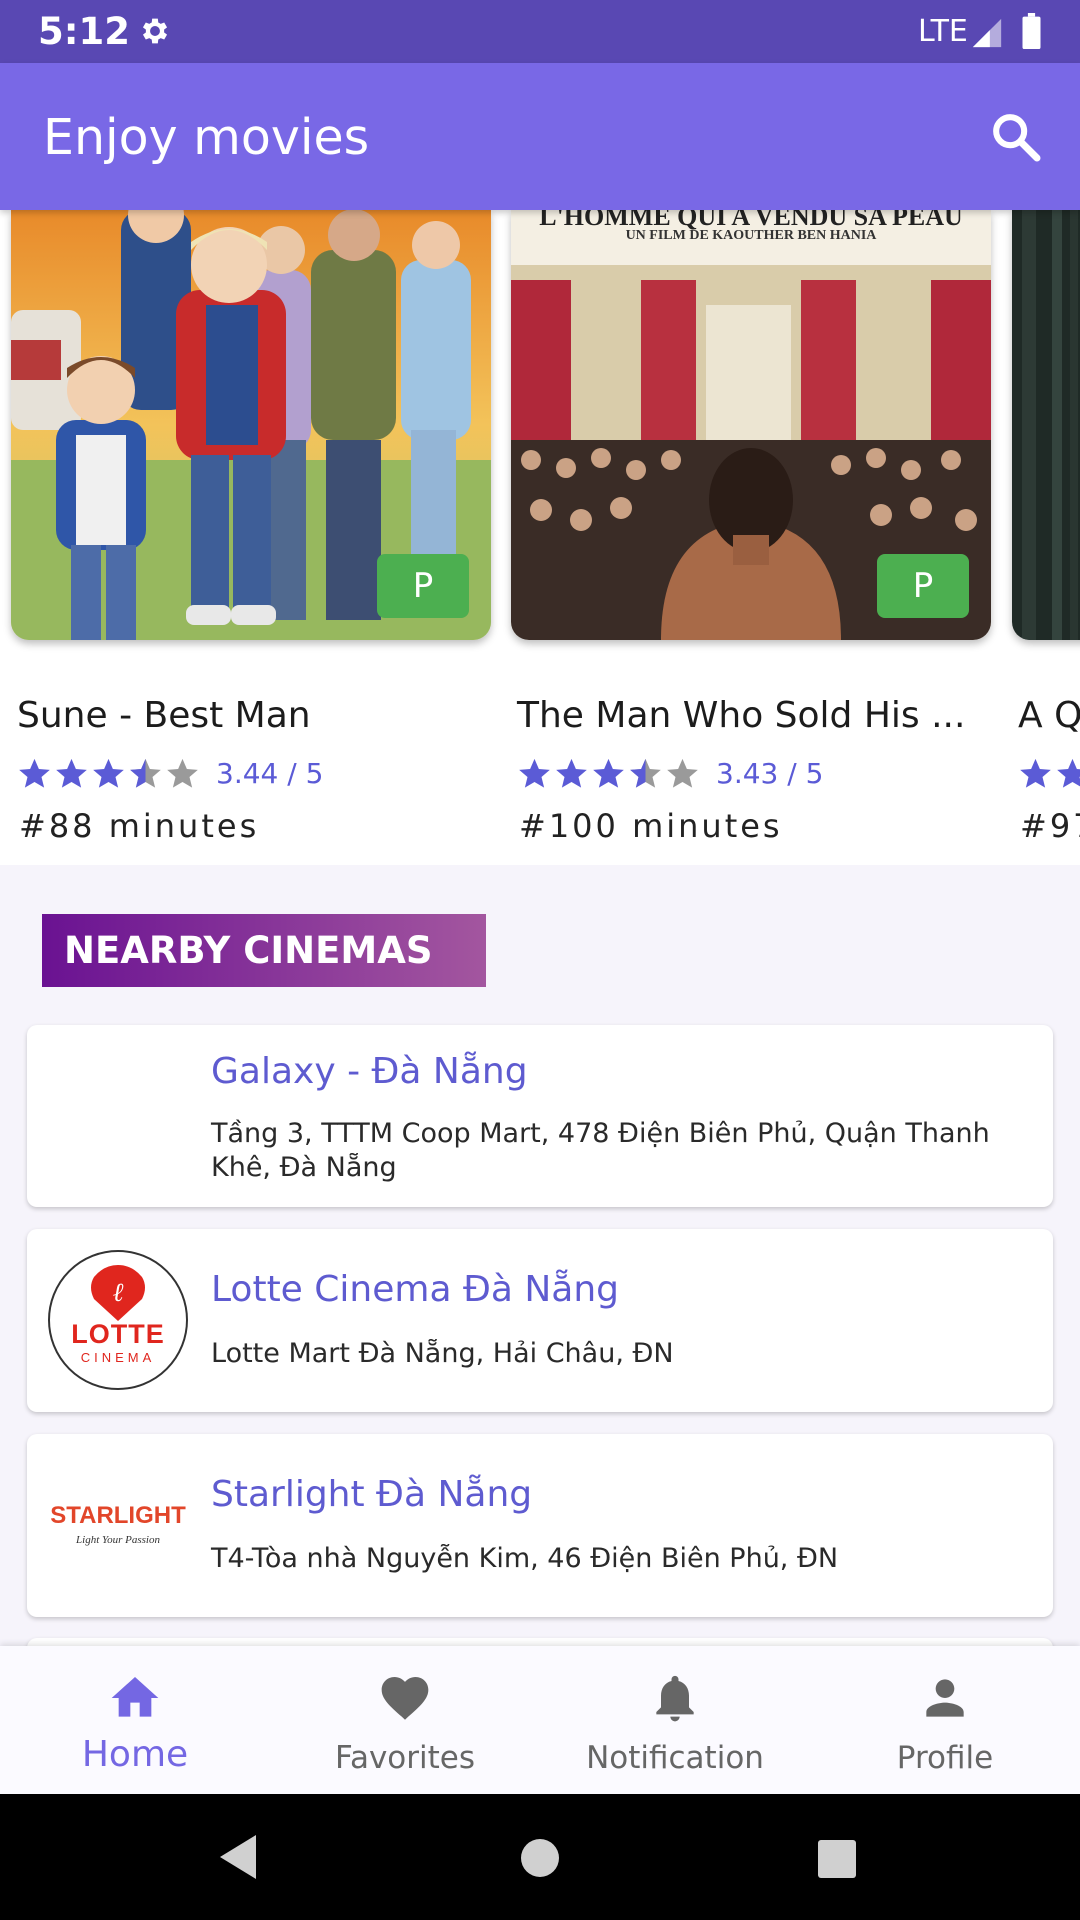  I want to click on nav-favorites: Favorites, so click(405, 1720).